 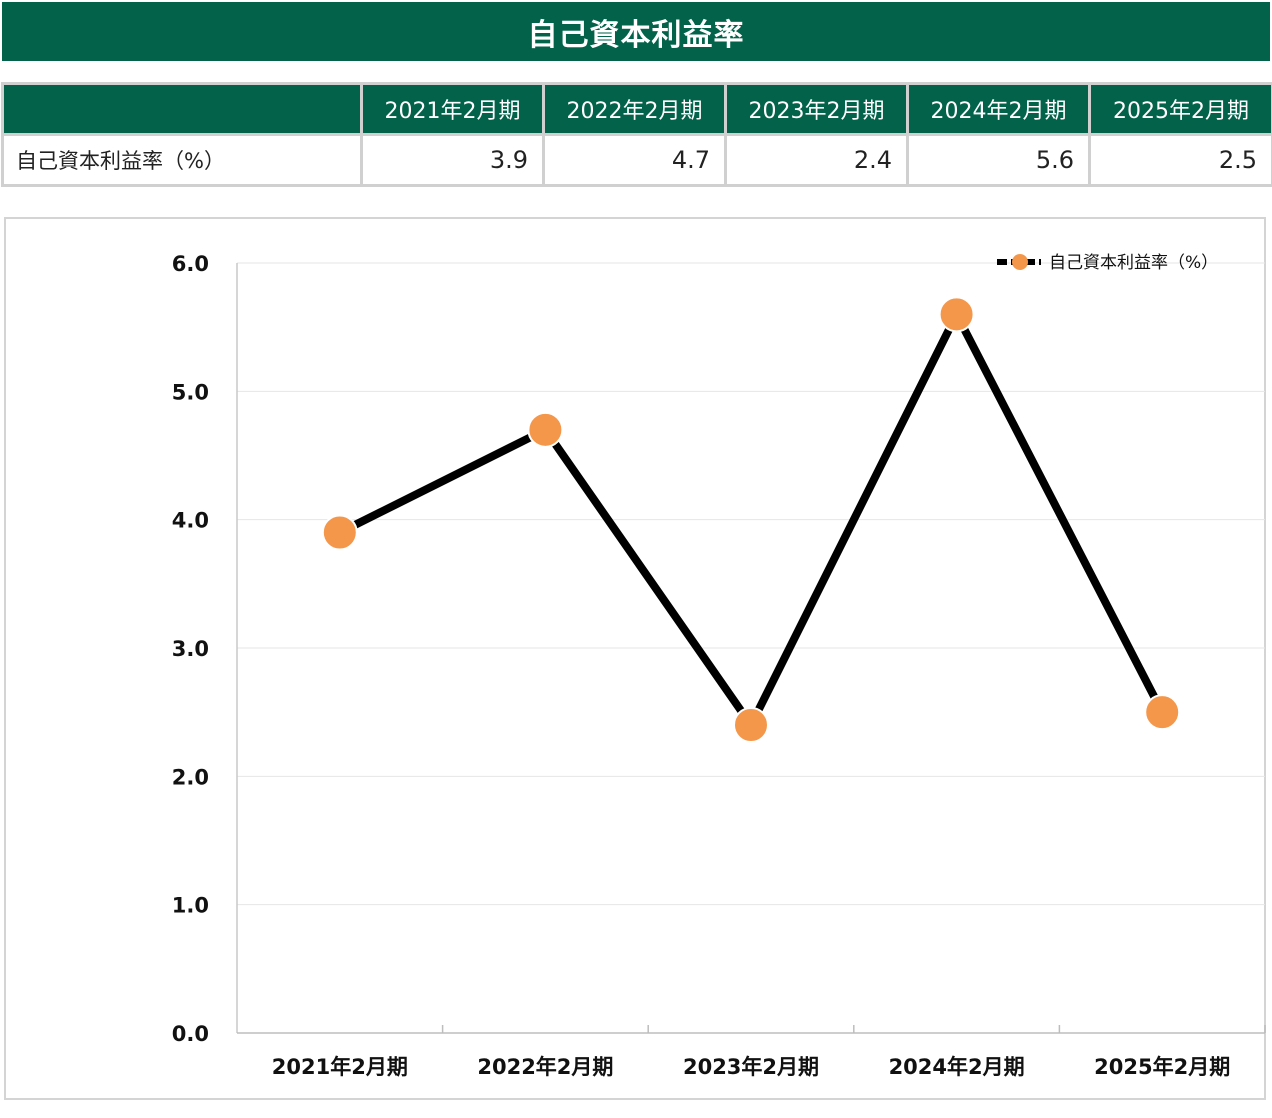 I want to click on y-tick-label: 6.0, so click(x=190, y=264).